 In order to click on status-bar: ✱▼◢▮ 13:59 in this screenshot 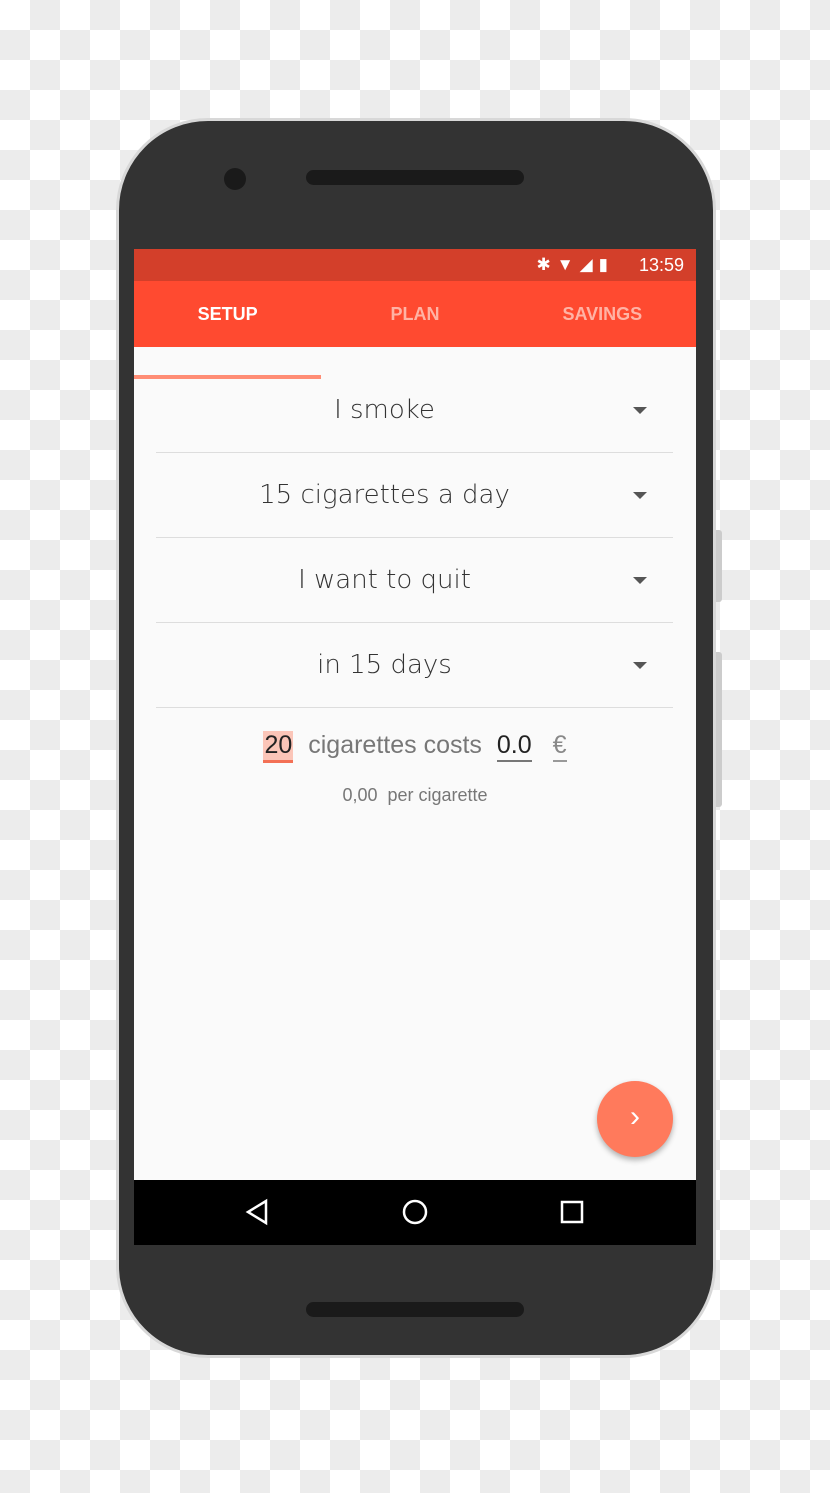, I will do `click(415, 265)`.